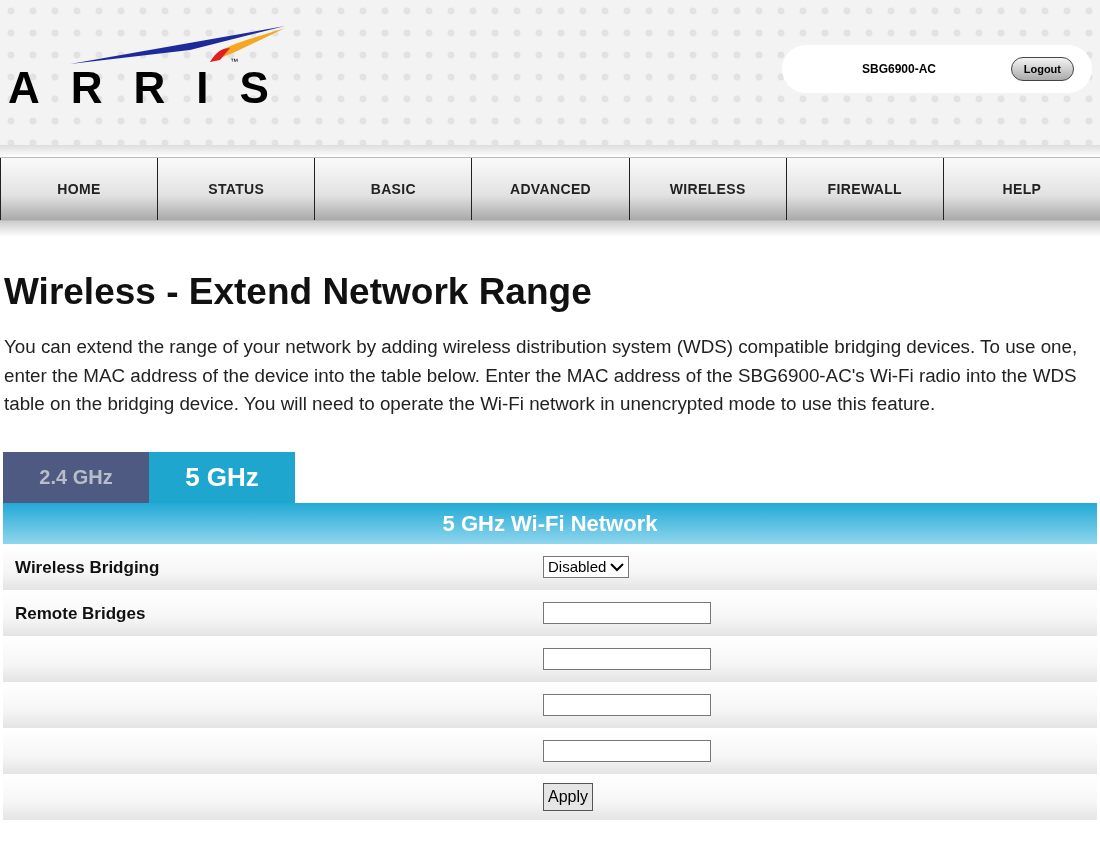  Describe the element at coordinates (541, 376) in the screenshot. I see `page-description: You can extend the range of your network by adding wireless distribution system (WDS) compatible bridging devices. To use one, enter the MAC address of the device into the table below. Enter the MAC address of the SBG6900-AC's Wi-Fi radio into the WDS table on the bridging device. You will need to operate the Wi-Fi network in unencrypted mode to use this feature.` at that location.